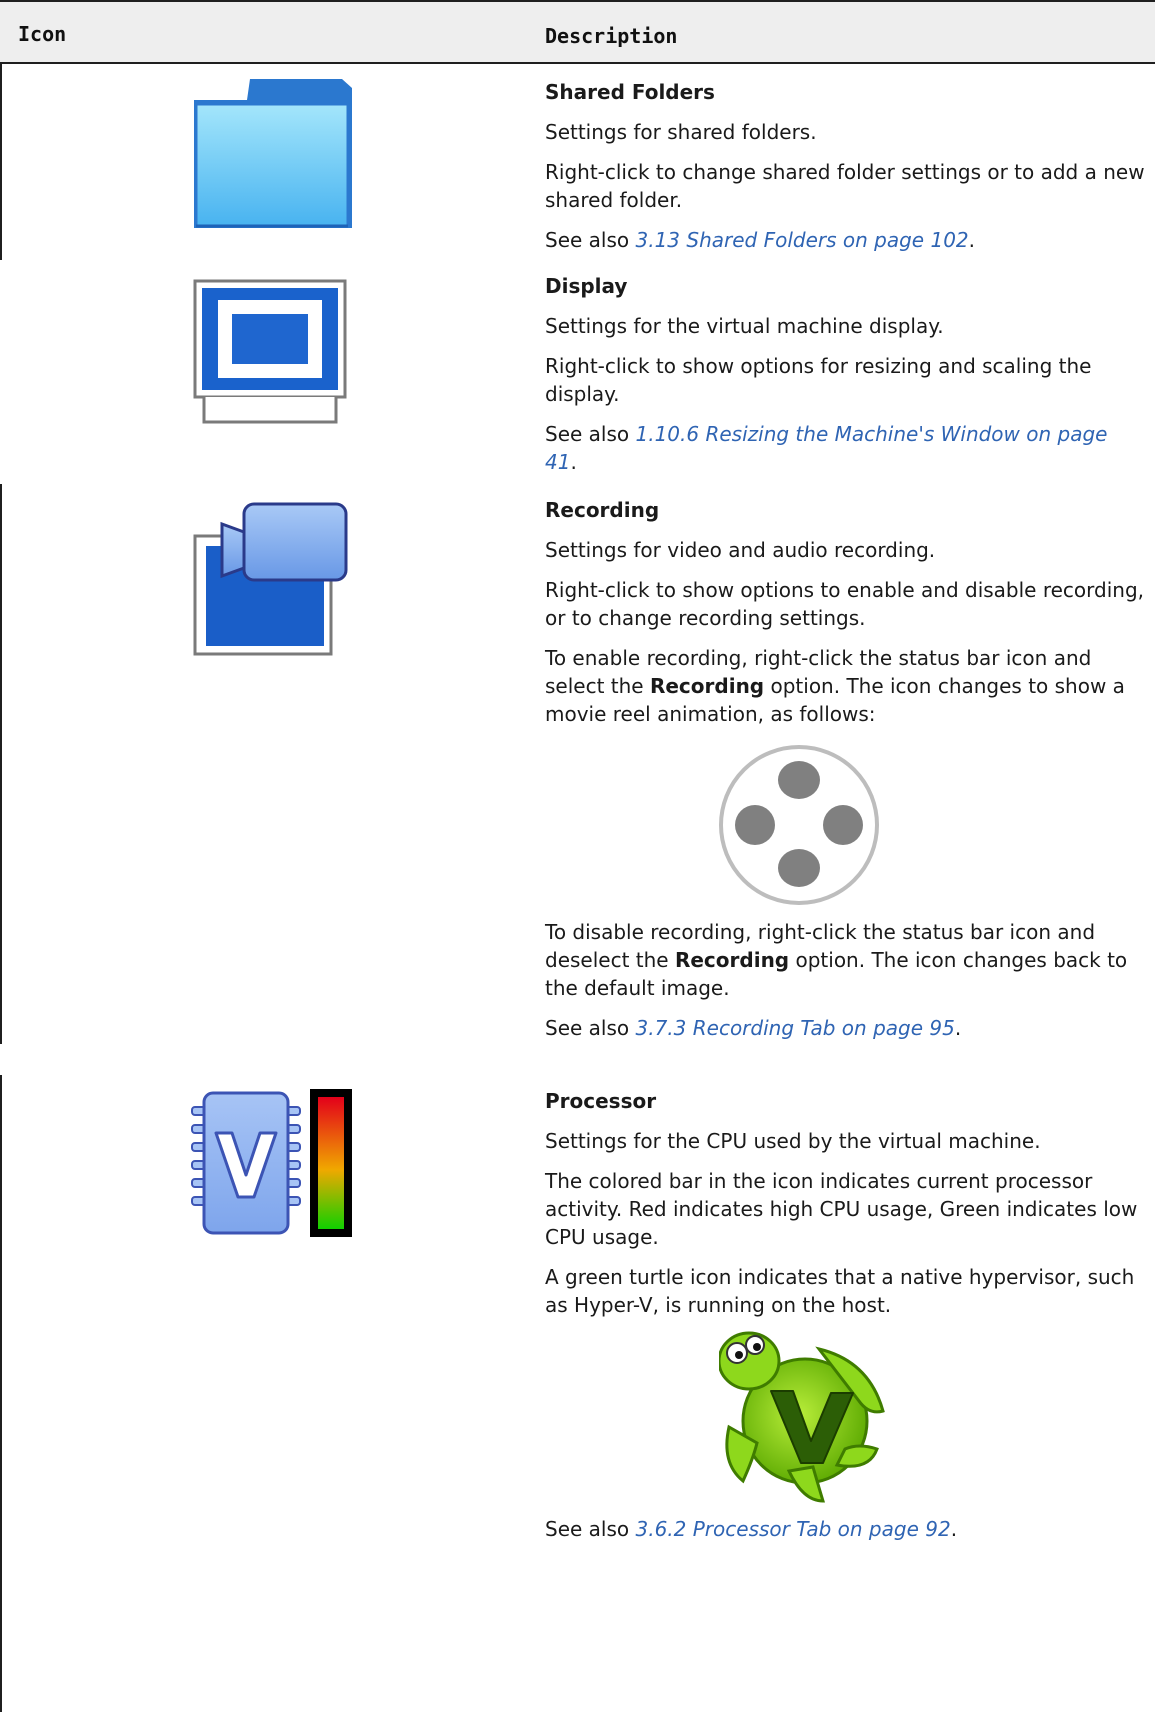 This screenshot has height=1712, width=1155. Describe the element at coordinates (799, 825) in the screenshot. I see `movie-reel-icon` at that location.